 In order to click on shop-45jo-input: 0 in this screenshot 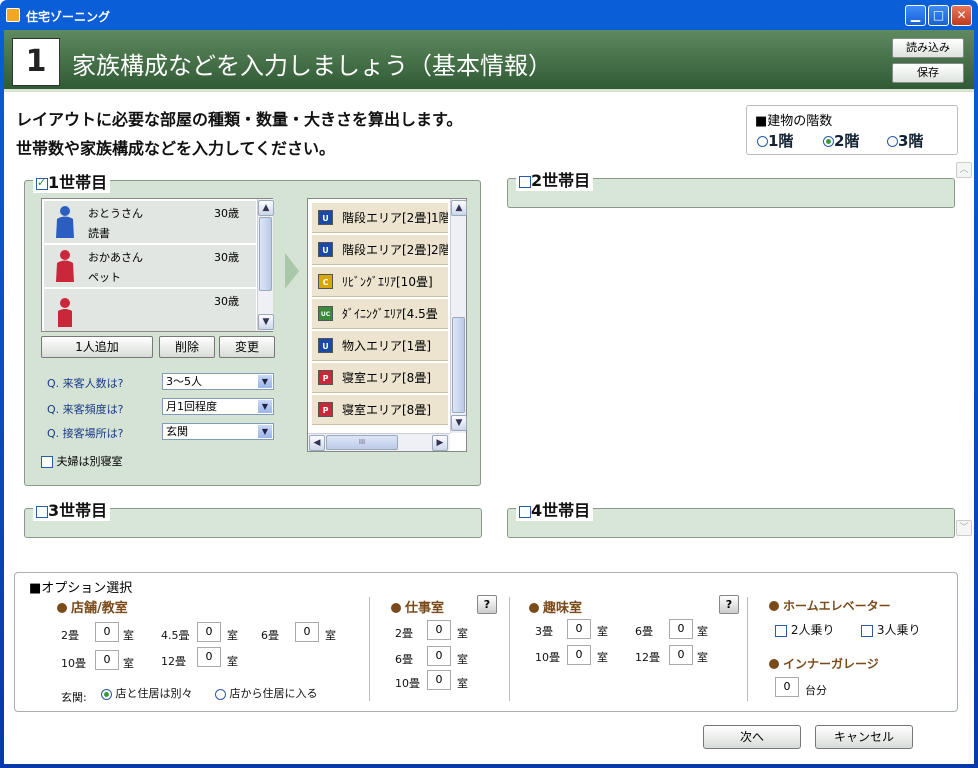, I will do `click(209, 632)`.